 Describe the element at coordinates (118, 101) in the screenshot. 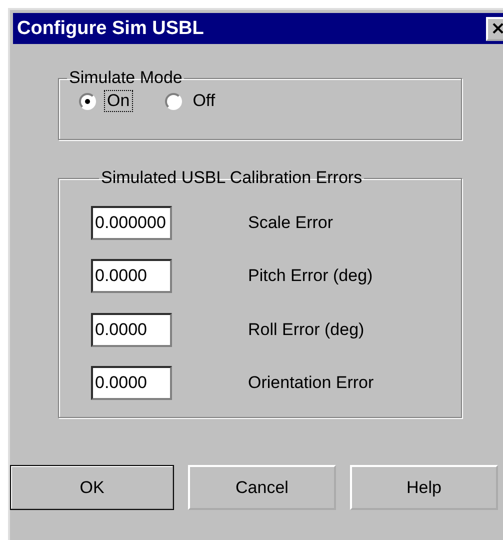

I see `radio-label: On` at that location.